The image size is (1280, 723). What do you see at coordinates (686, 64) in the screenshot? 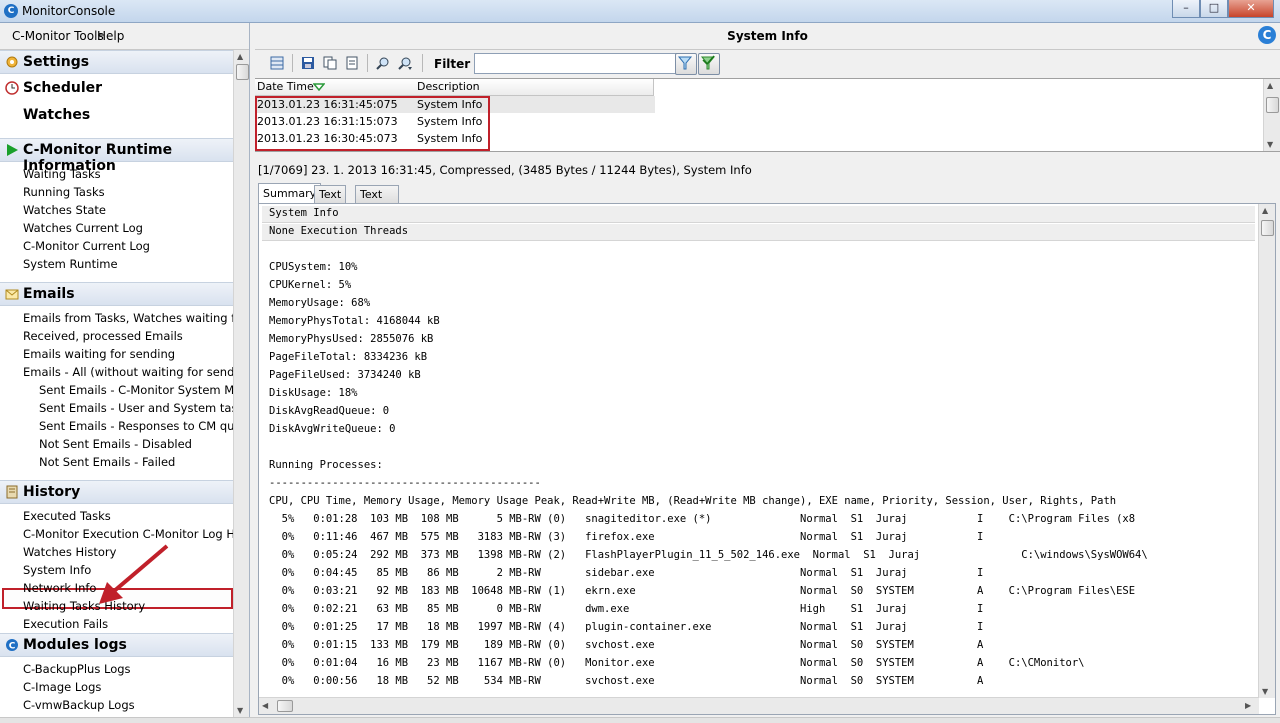
I see `filter-apply-icon` at bounding box center [686, 64].